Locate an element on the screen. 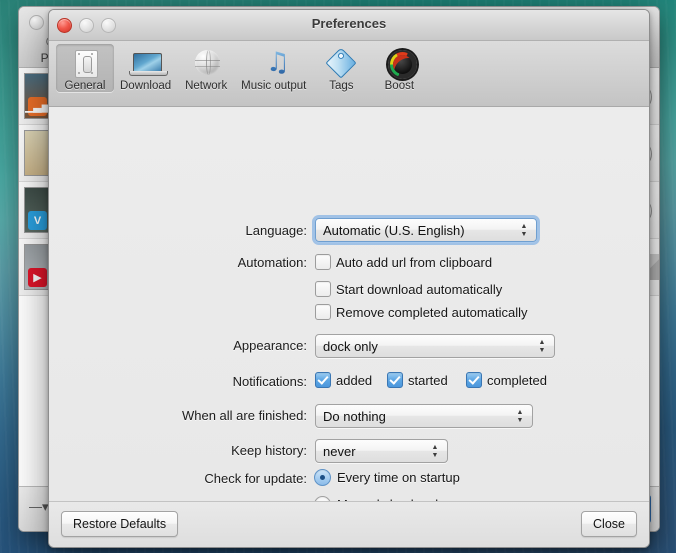 Image resolution: width=676 pixels, height=553 pixels. radio-every-time-on-startup: Every time on startup is located at coordinates (387, 477).